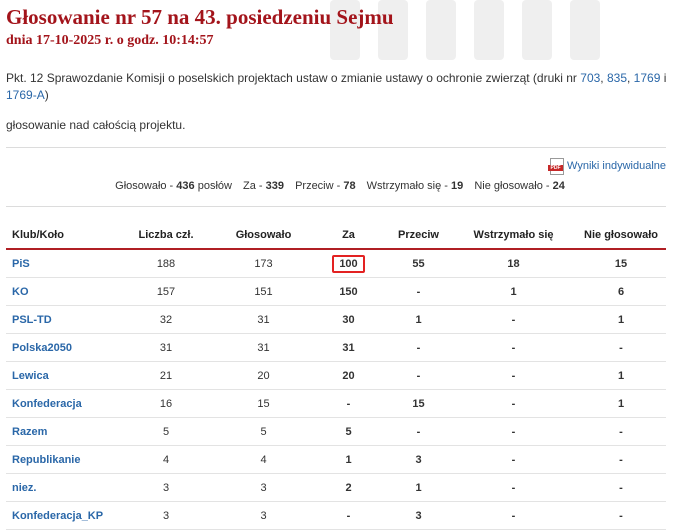 The image size is (680, 532). I want to click on col-for: Za, so click(348, 235).